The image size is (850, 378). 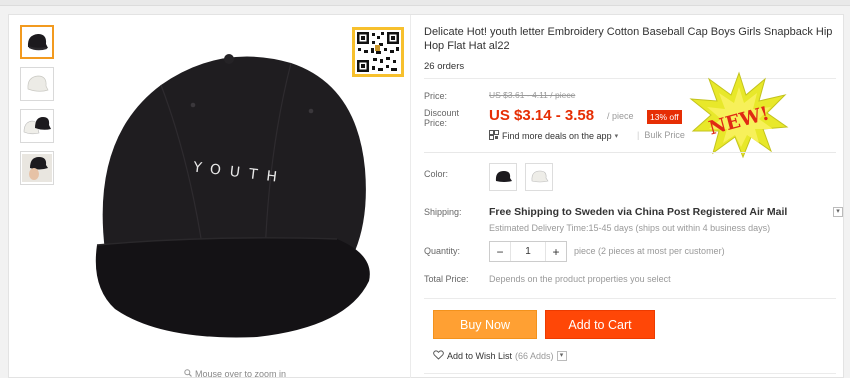 What do you see at coordinates (500, 251) in the screenshot?
I see `quantity-decrease-button: −` at bounding box center [500, 251].